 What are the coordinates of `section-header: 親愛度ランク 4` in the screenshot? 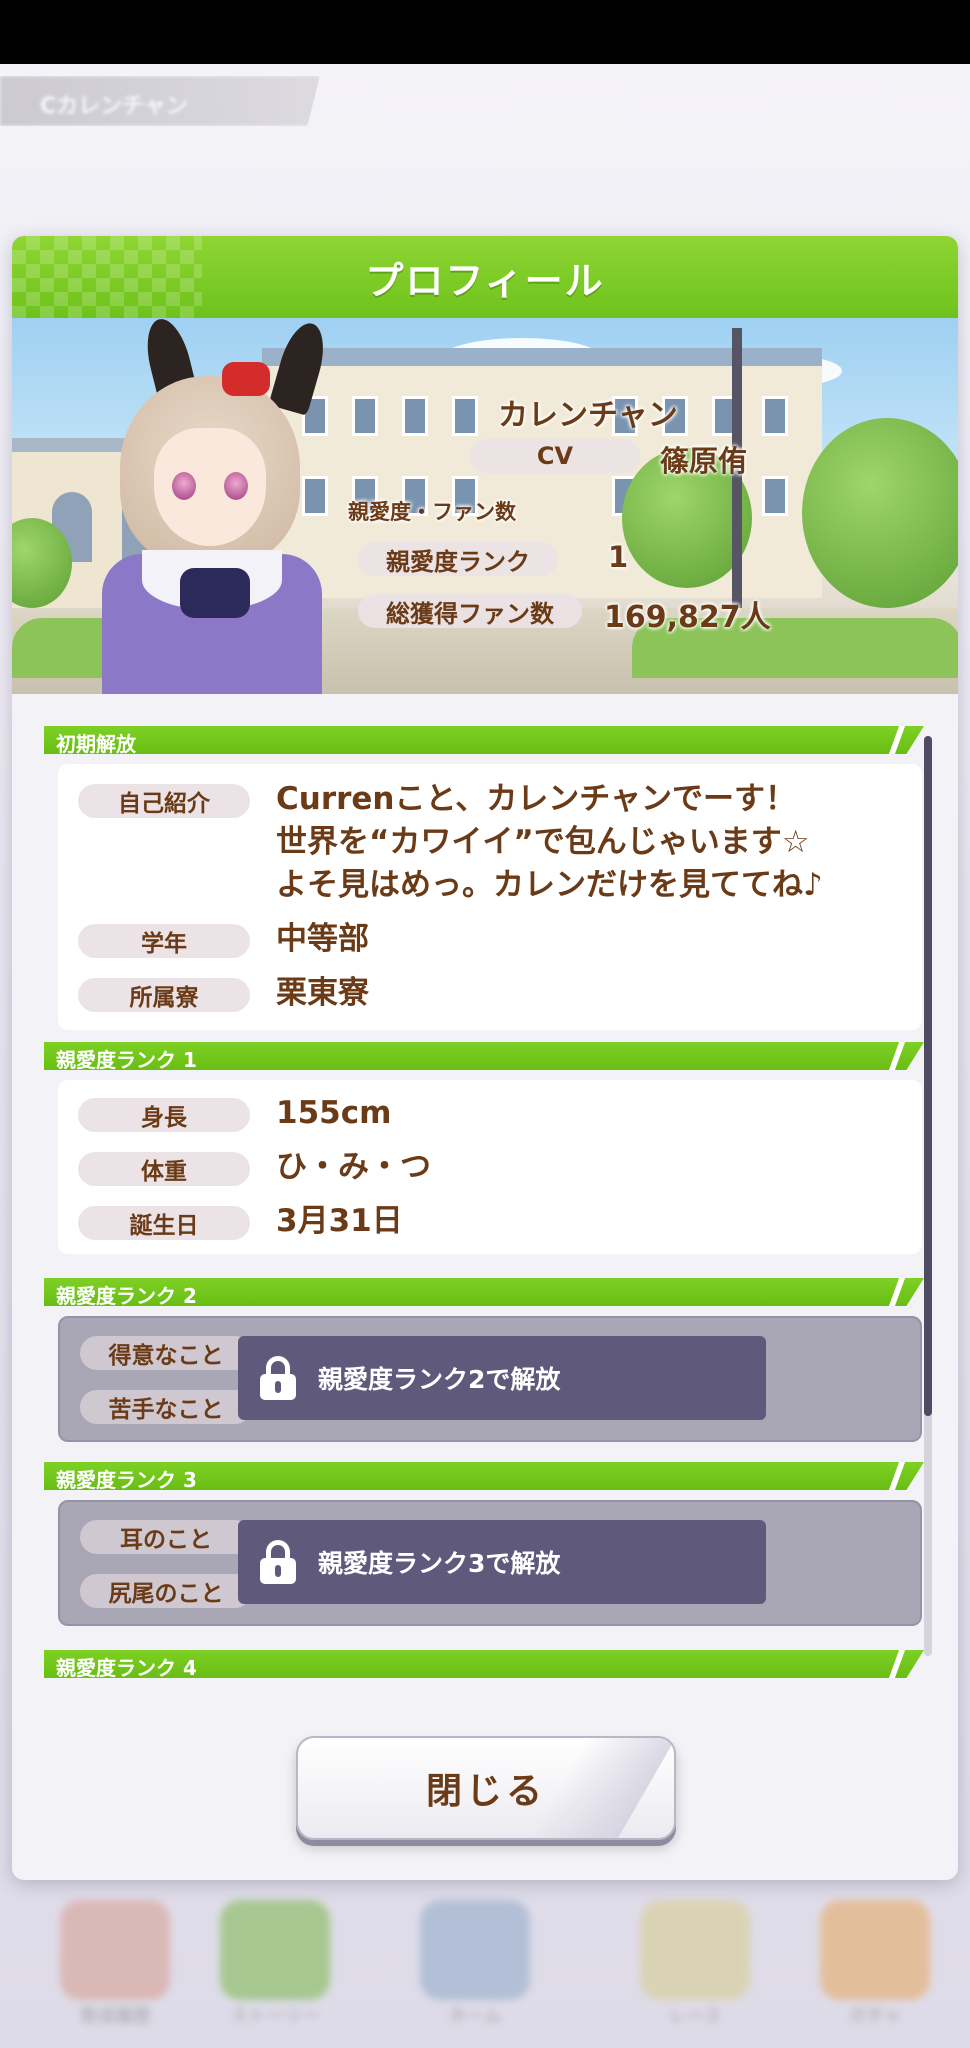 It's located at (484, 1664).